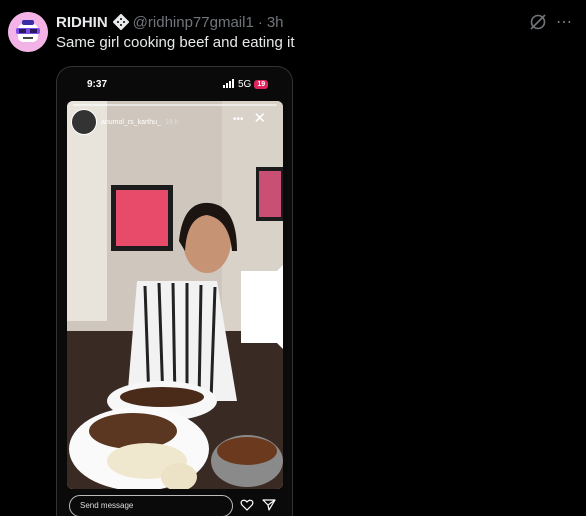  Describe the element at coordinates (245, 84) in the screenshot. I see `network-label: 5G` at that location.